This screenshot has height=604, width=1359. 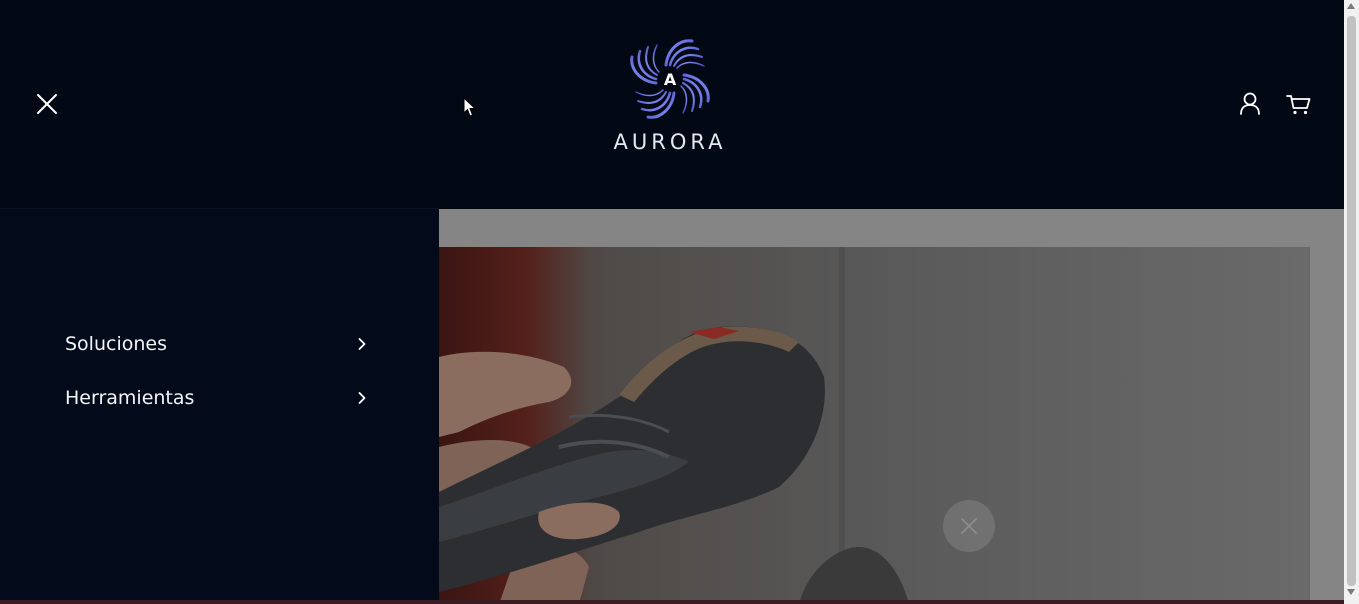 I want to click on account-button, so click(x=1250, y=104).